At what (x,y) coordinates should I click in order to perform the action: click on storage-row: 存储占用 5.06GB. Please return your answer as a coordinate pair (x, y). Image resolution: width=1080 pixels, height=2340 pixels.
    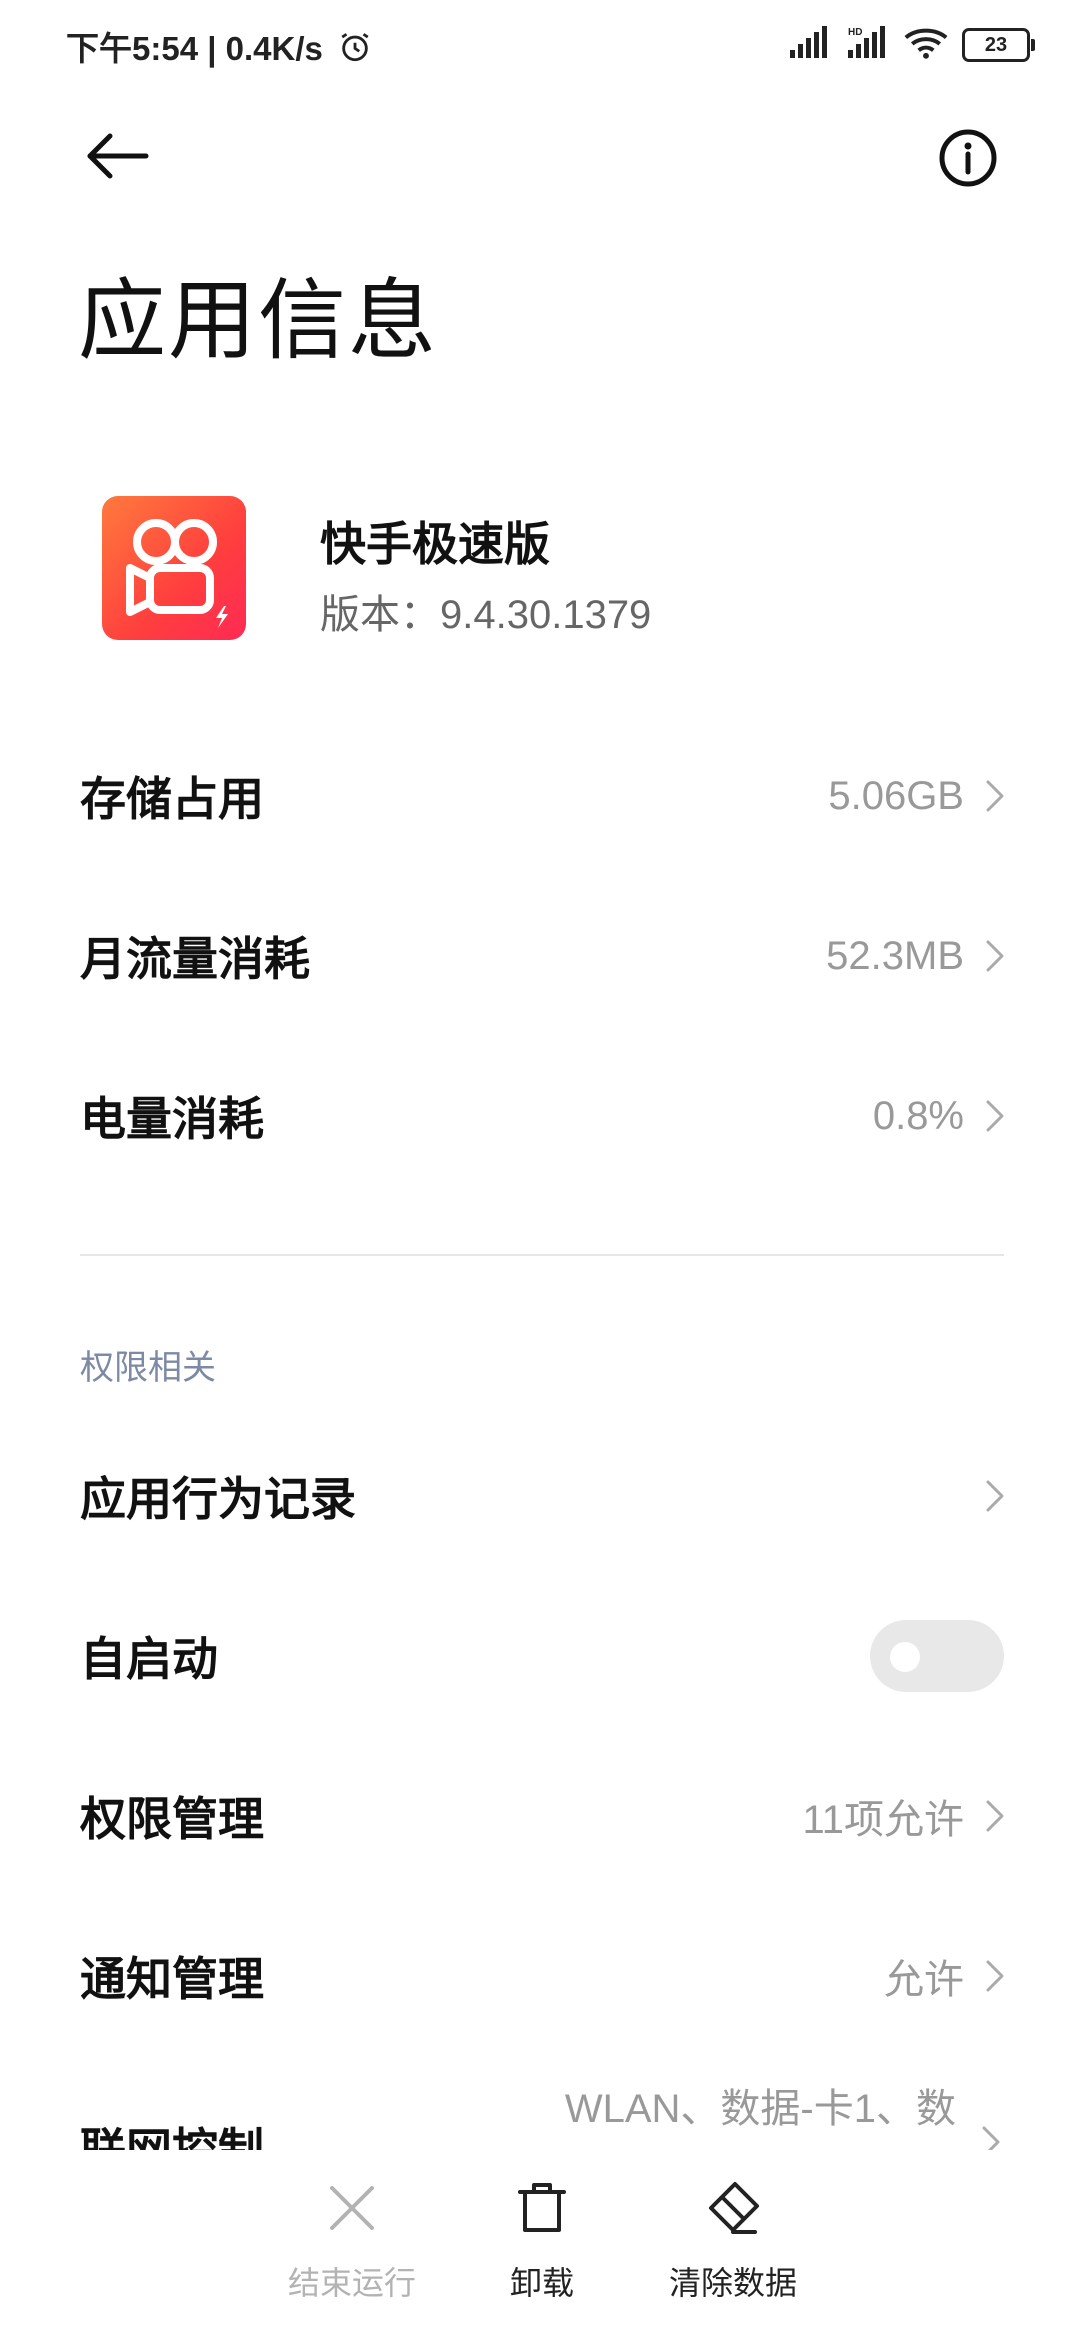
    Looking at the image, I should click on (542, 796).